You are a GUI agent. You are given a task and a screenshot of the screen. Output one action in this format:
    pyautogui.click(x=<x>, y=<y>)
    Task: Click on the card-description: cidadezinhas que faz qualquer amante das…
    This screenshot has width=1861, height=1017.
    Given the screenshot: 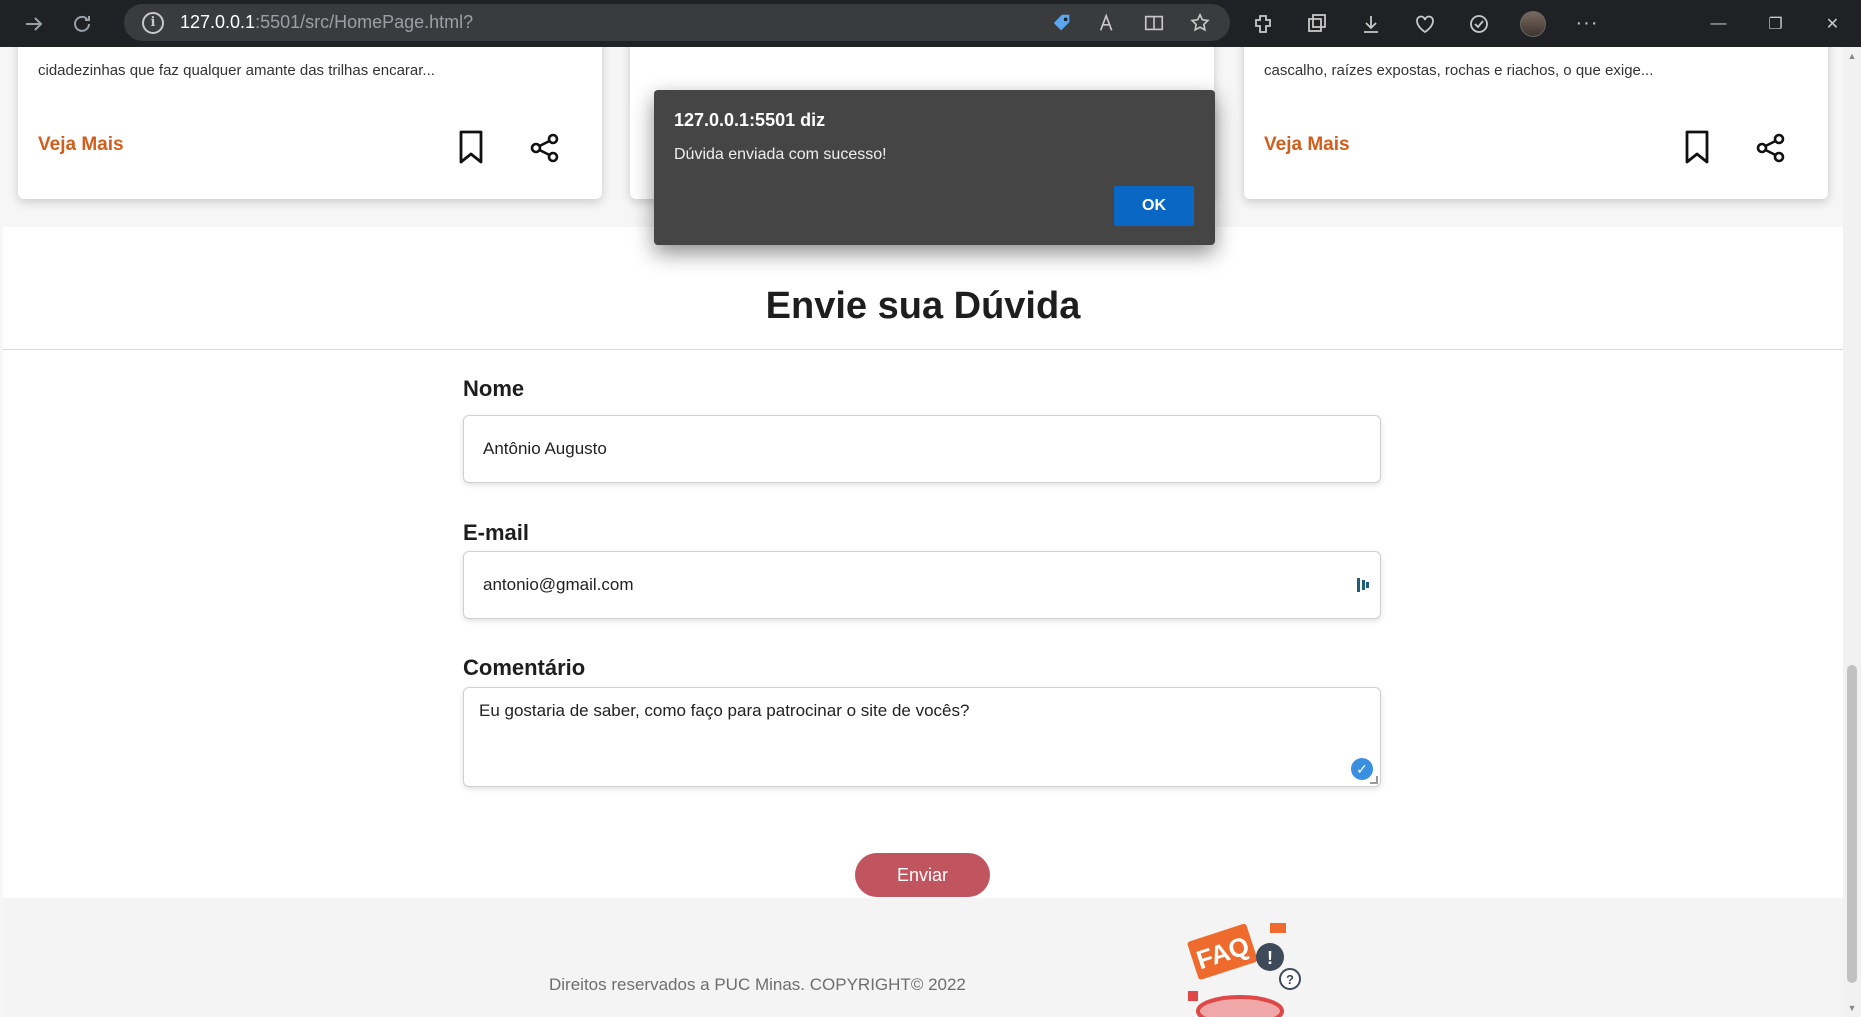 What is the action you would take?
    pyautogui.click(x=236, y=70)
    